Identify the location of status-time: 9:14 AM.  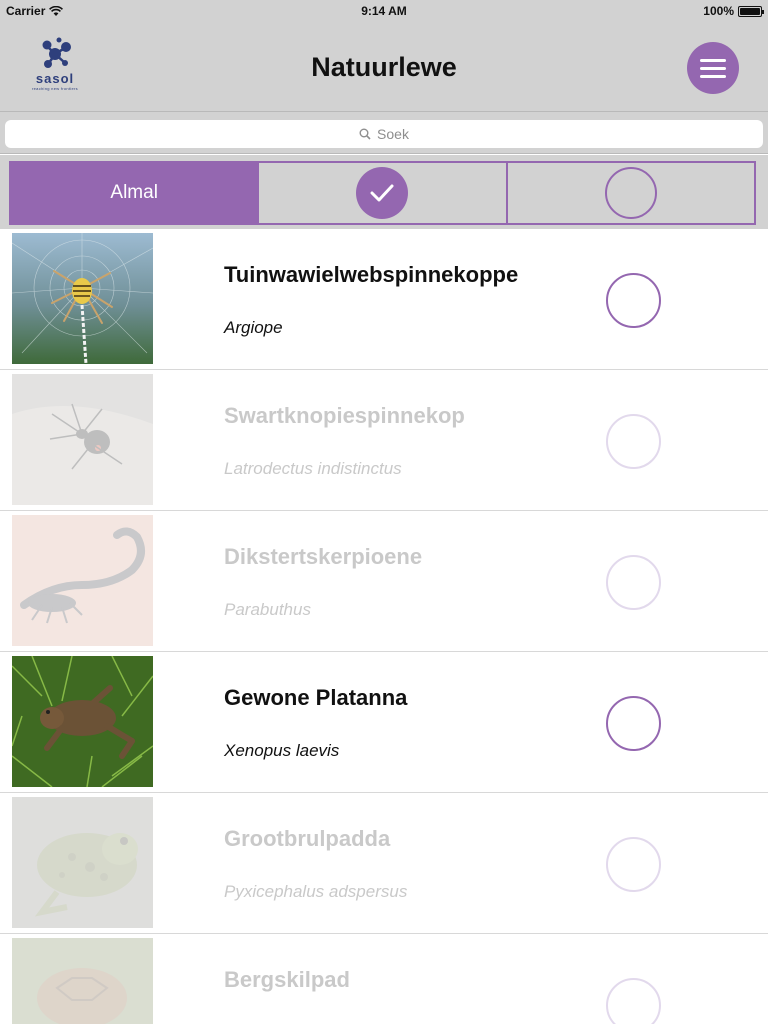
(384, 11).